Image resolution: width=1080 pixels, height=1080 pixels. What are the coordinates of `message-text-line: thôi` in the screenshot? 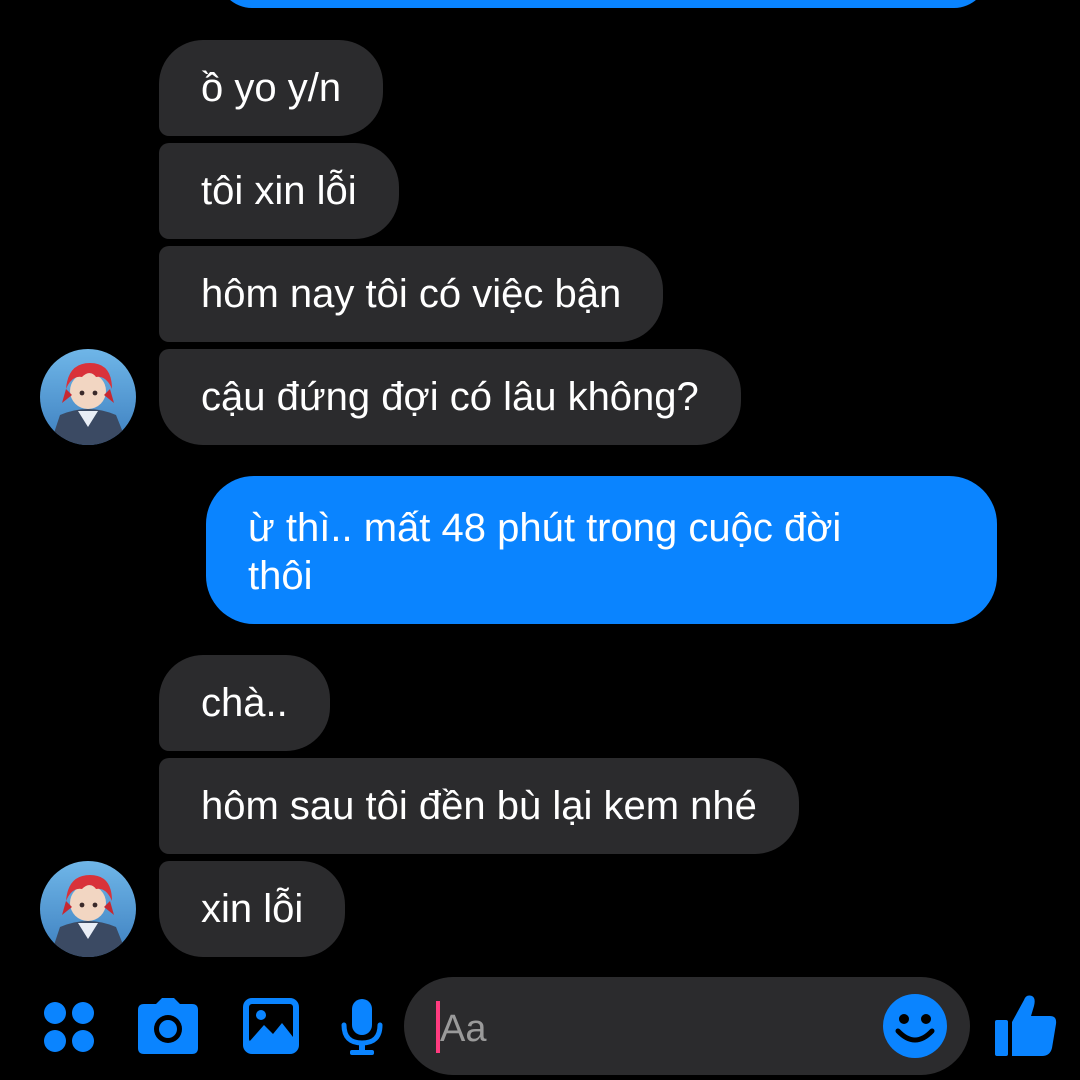 It's located at (280, 576).